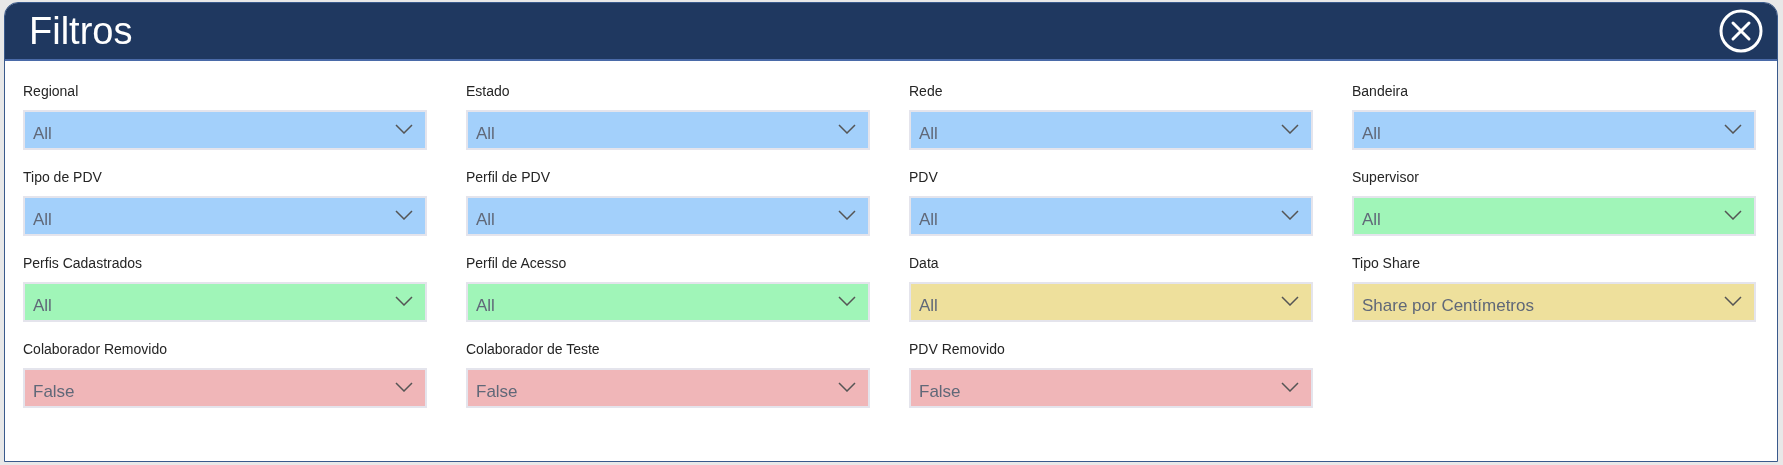 This screenshot has width=1783, height=465. What do you see at coordinates (1554, 302) in the screenshot?
I see `filter-dropdown: Share por Centímetros` at bounding box center [1554, 302].